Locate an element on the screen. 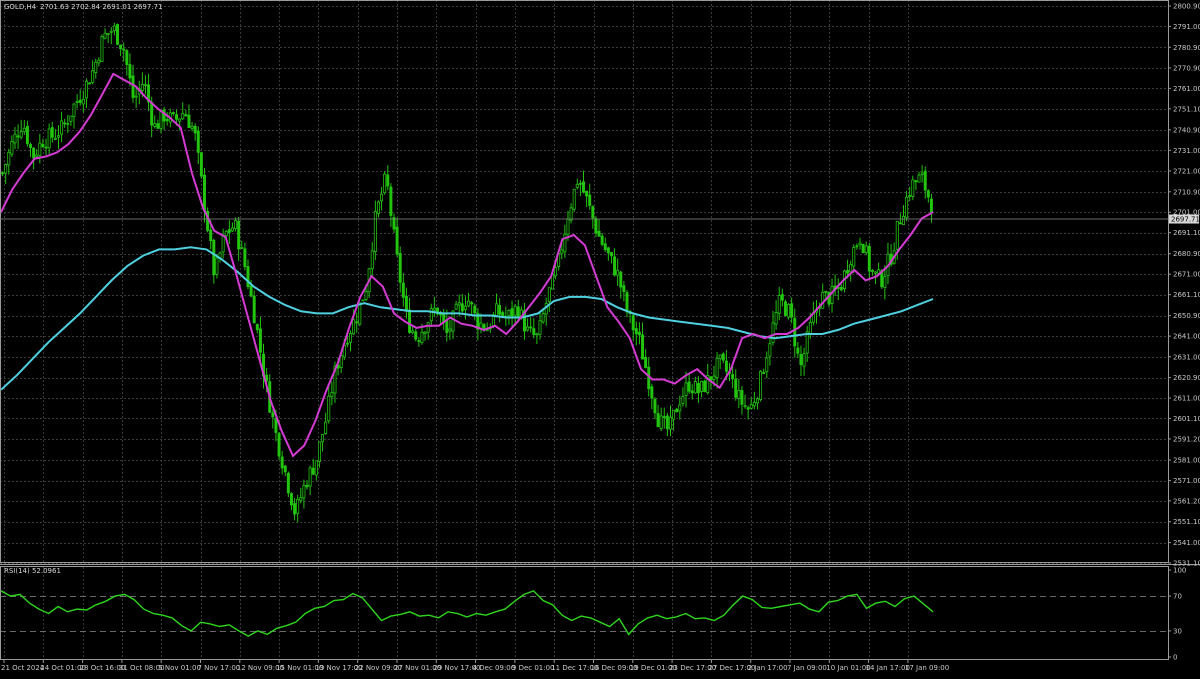 The height and width of the screenshot is (679, 1200). time-tick-label: 2 Jan 17:00 is located at coordinates (768, 668).